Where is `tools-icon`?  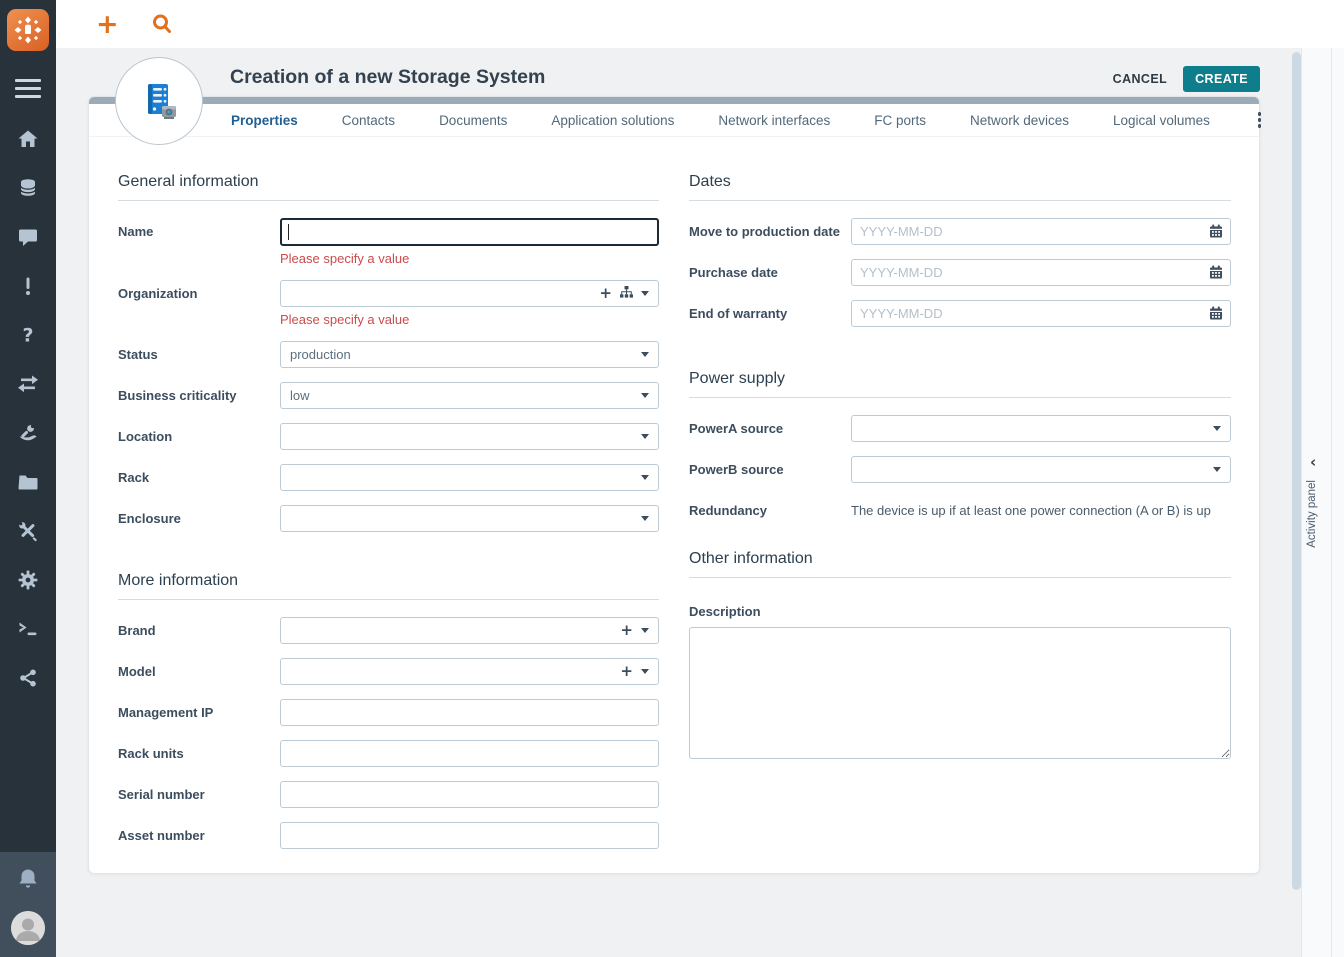 tools-icon is located at coordinates (28, 531).